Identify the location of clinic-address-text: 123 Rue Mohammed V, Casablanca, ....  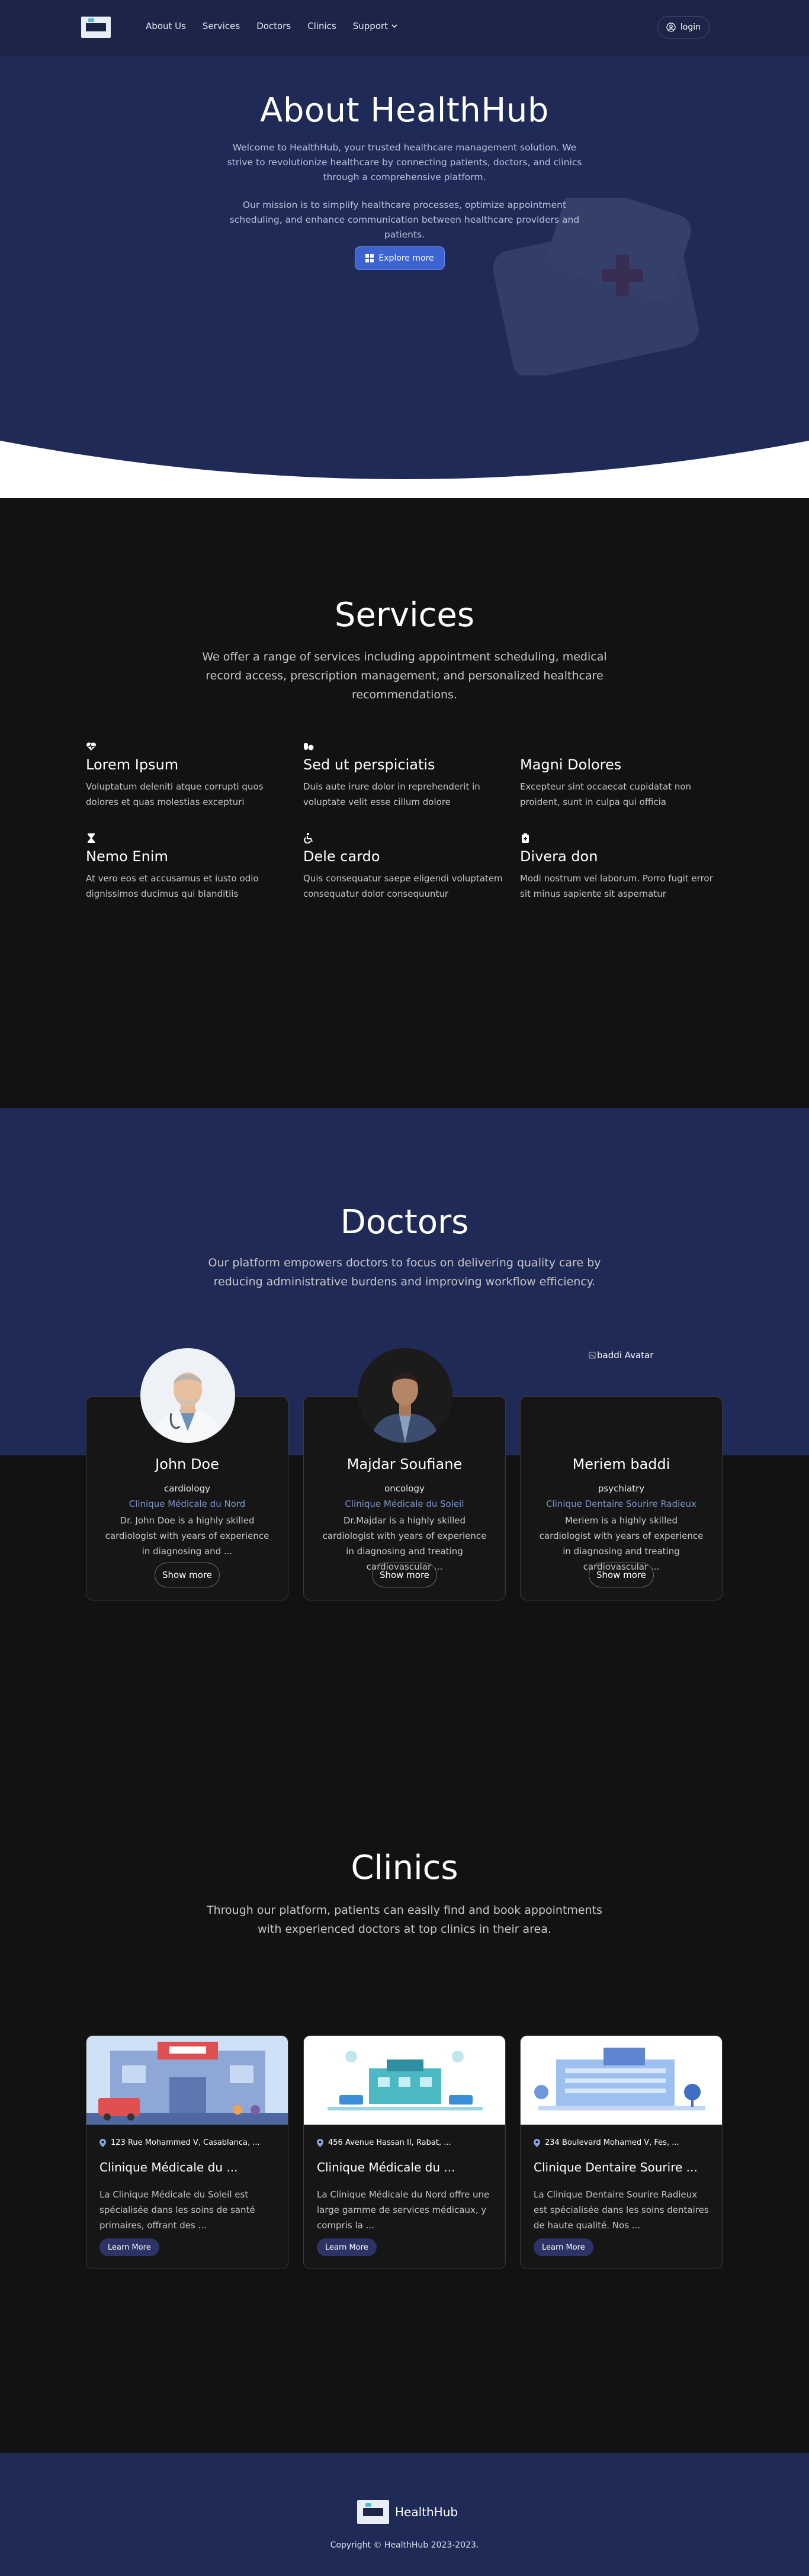
(185, 2142).